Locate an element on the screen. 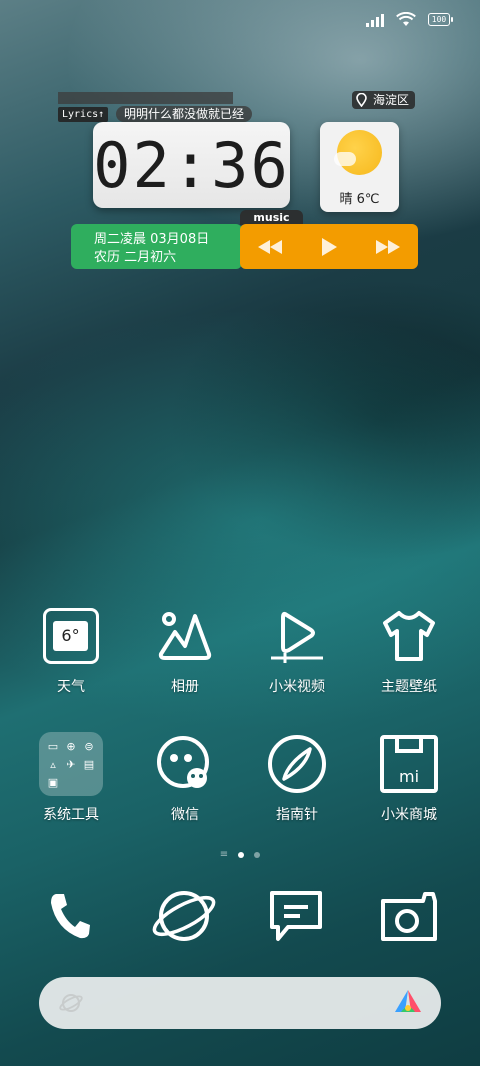  app-mi-video: 小米视频 is located at coordinates (297, 650).